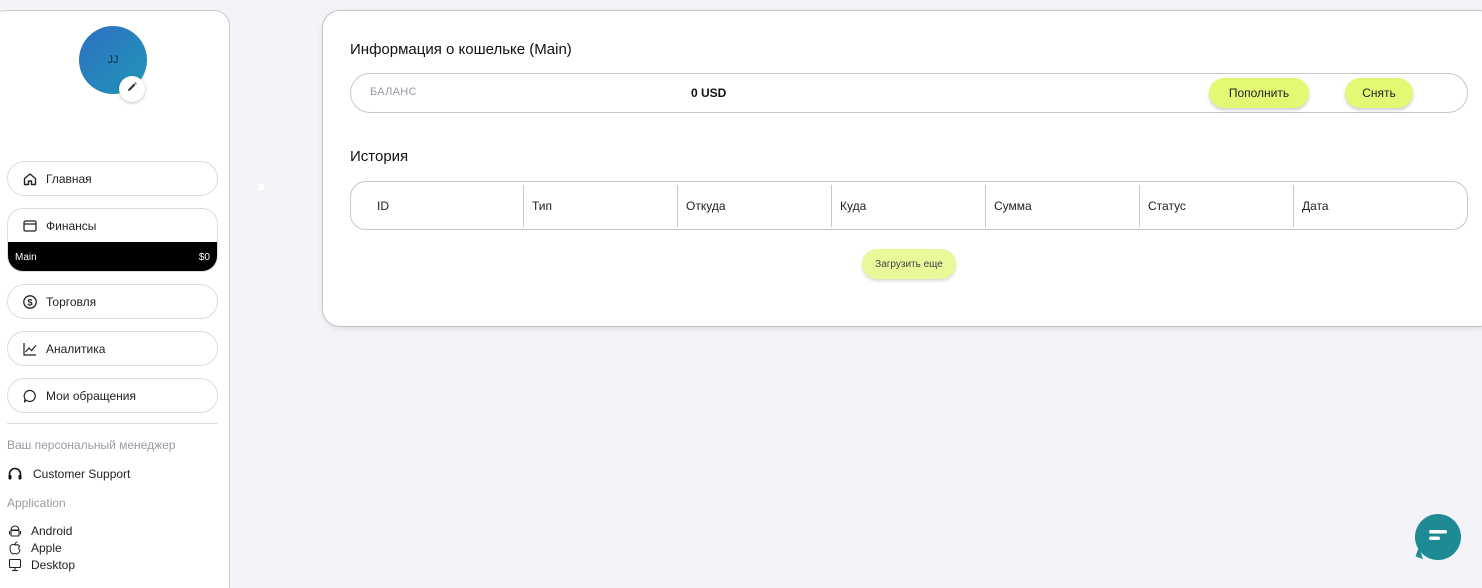 This screenshot has width=1482, height=588. Describe the element at coordinates (112, 178) in the screenshot. I see `sidebar-item-home: Главная` at that location.